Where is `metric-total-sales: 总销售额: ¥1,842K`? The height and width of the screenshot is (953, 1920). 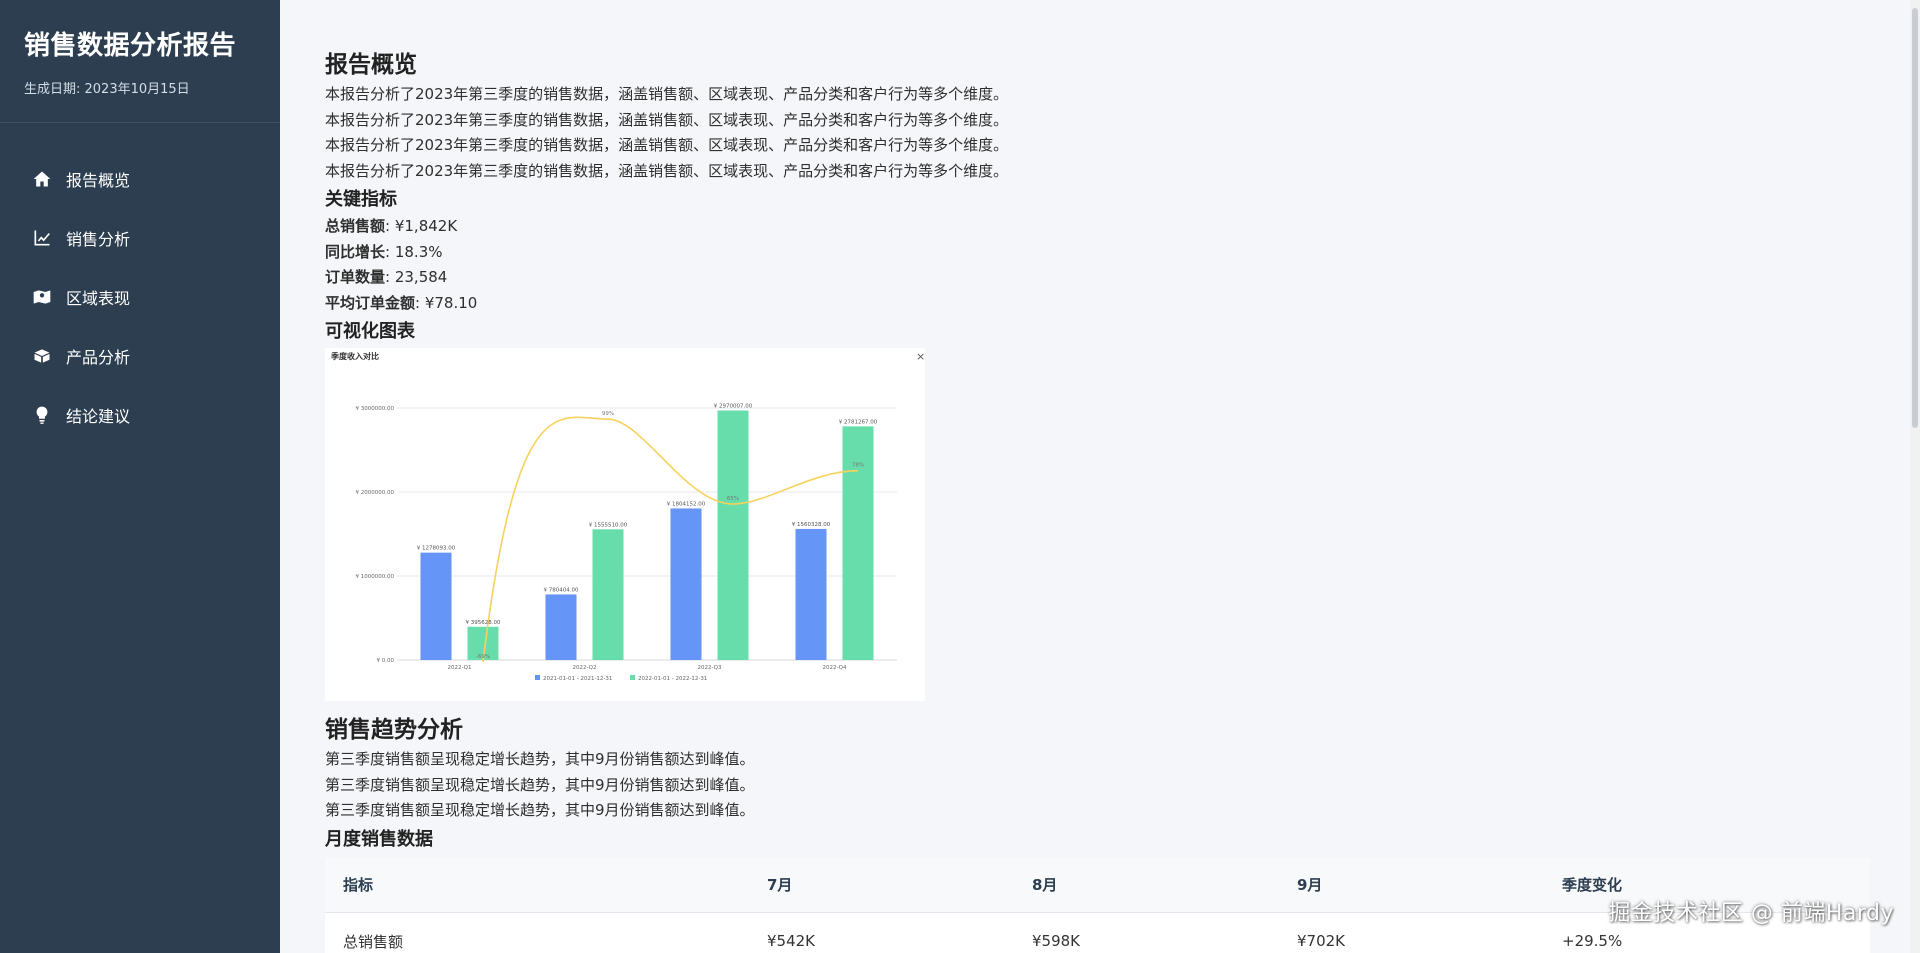
metric-total-sales: 总销售额: ¥1,842K is located at coordinates (1122, 227).